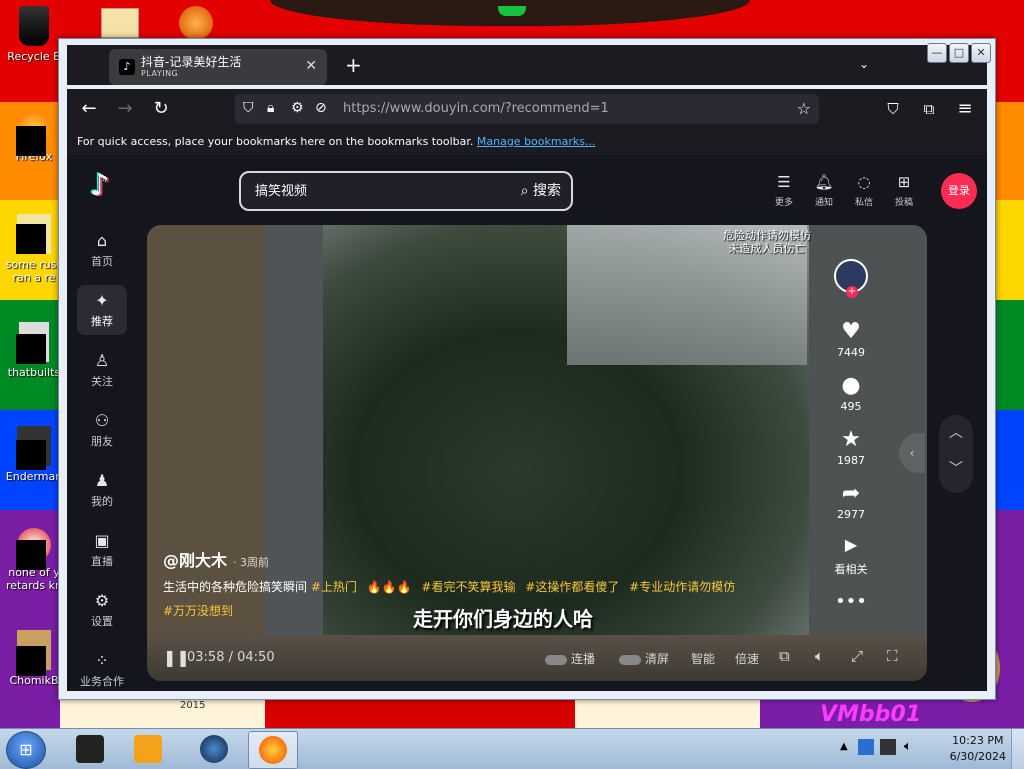 The height and width of the screenshot is (769, 1024). I want to click on new-tab-icon: +, so click(353, 65).